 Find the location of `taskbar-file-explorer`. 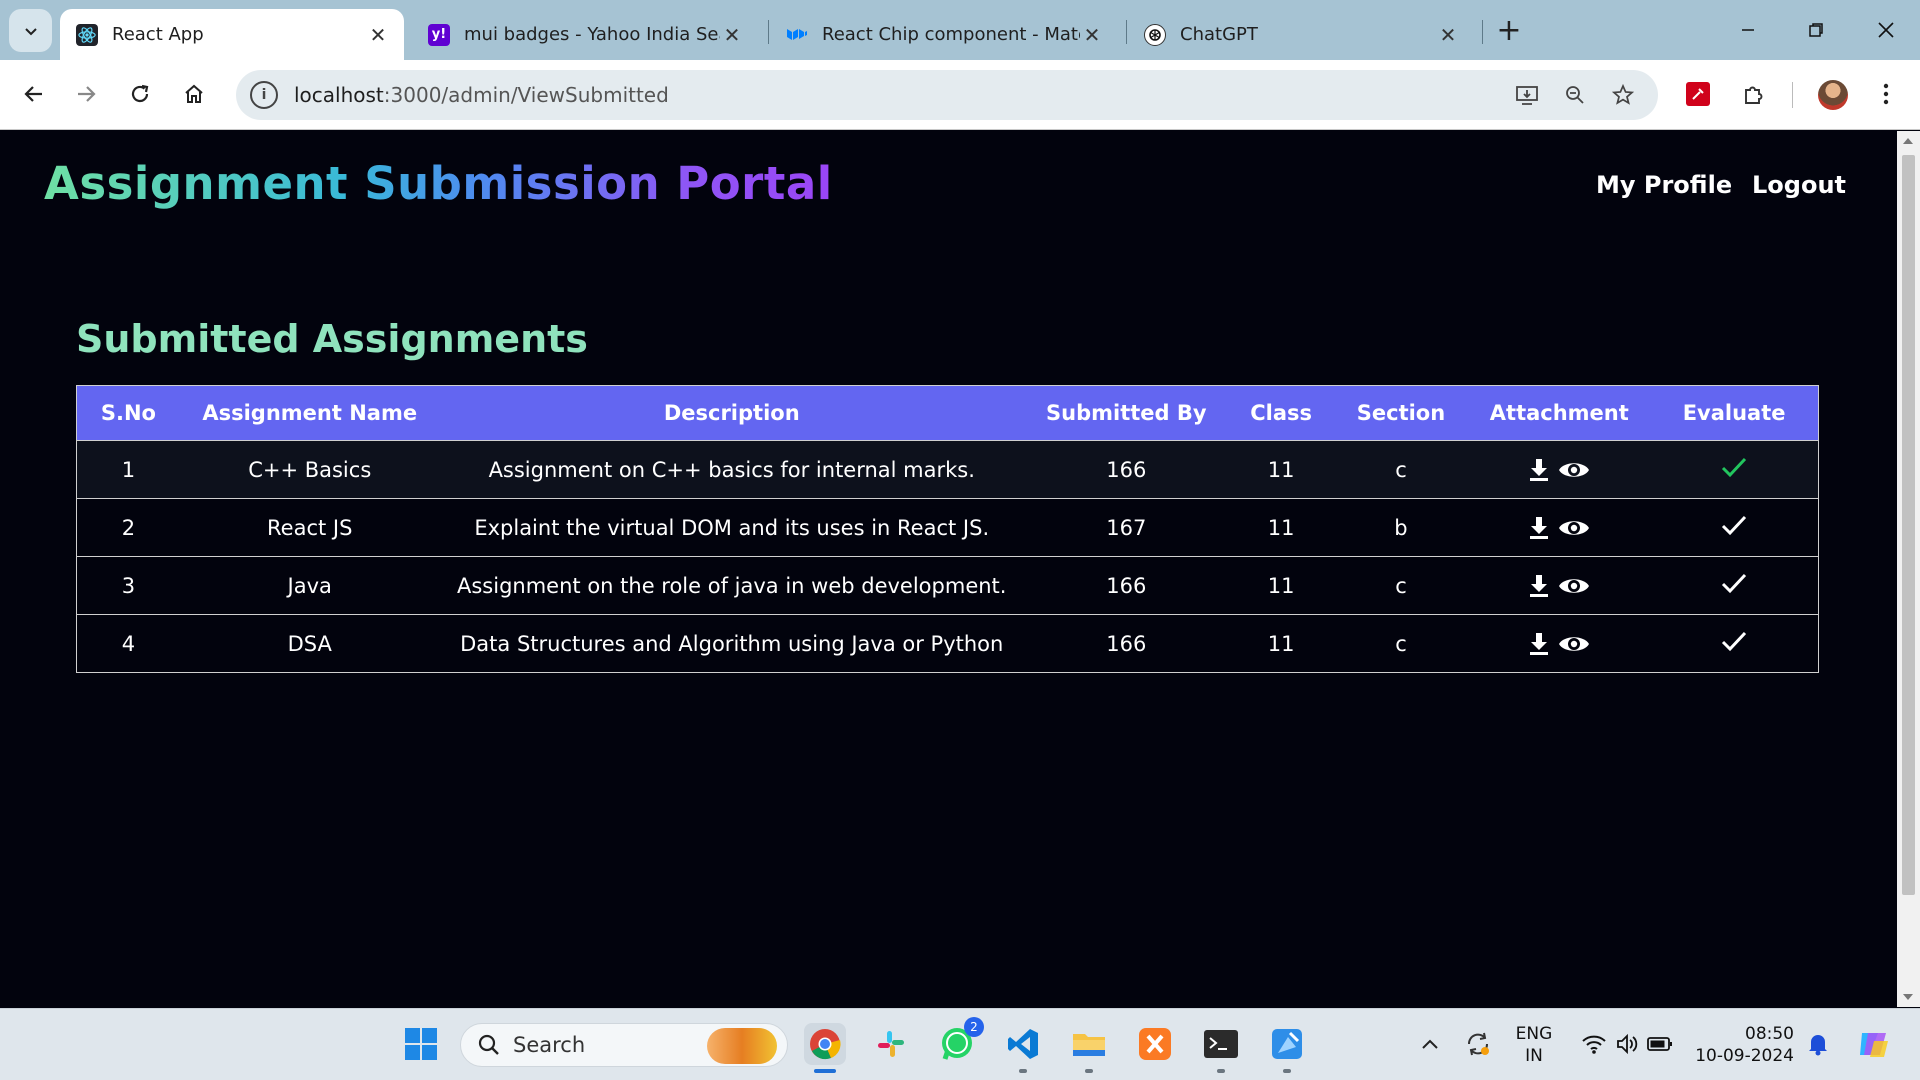

taskbar-file-explorer is located at coordinates (1089, 1048).